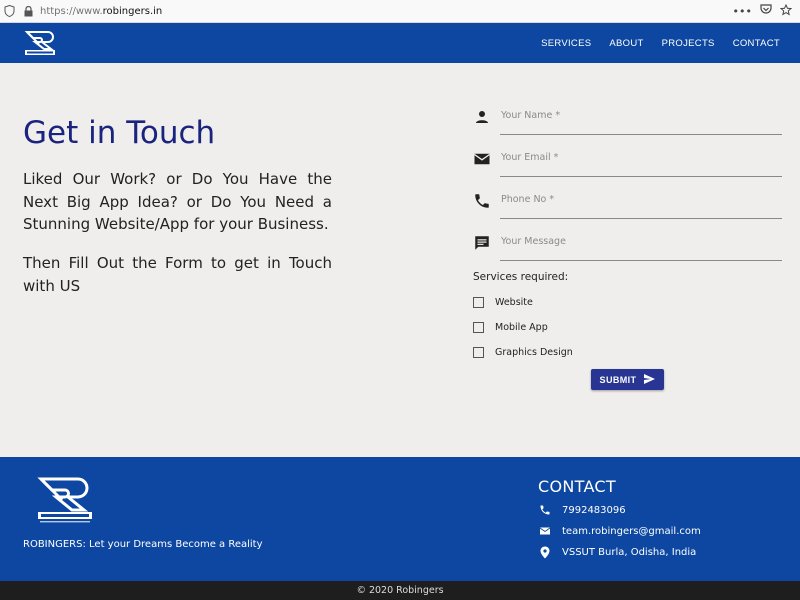 The height and width of the screenshot is (600, 800). I want to click on graphics-design-label: Graphics Design, so click(534, 352).